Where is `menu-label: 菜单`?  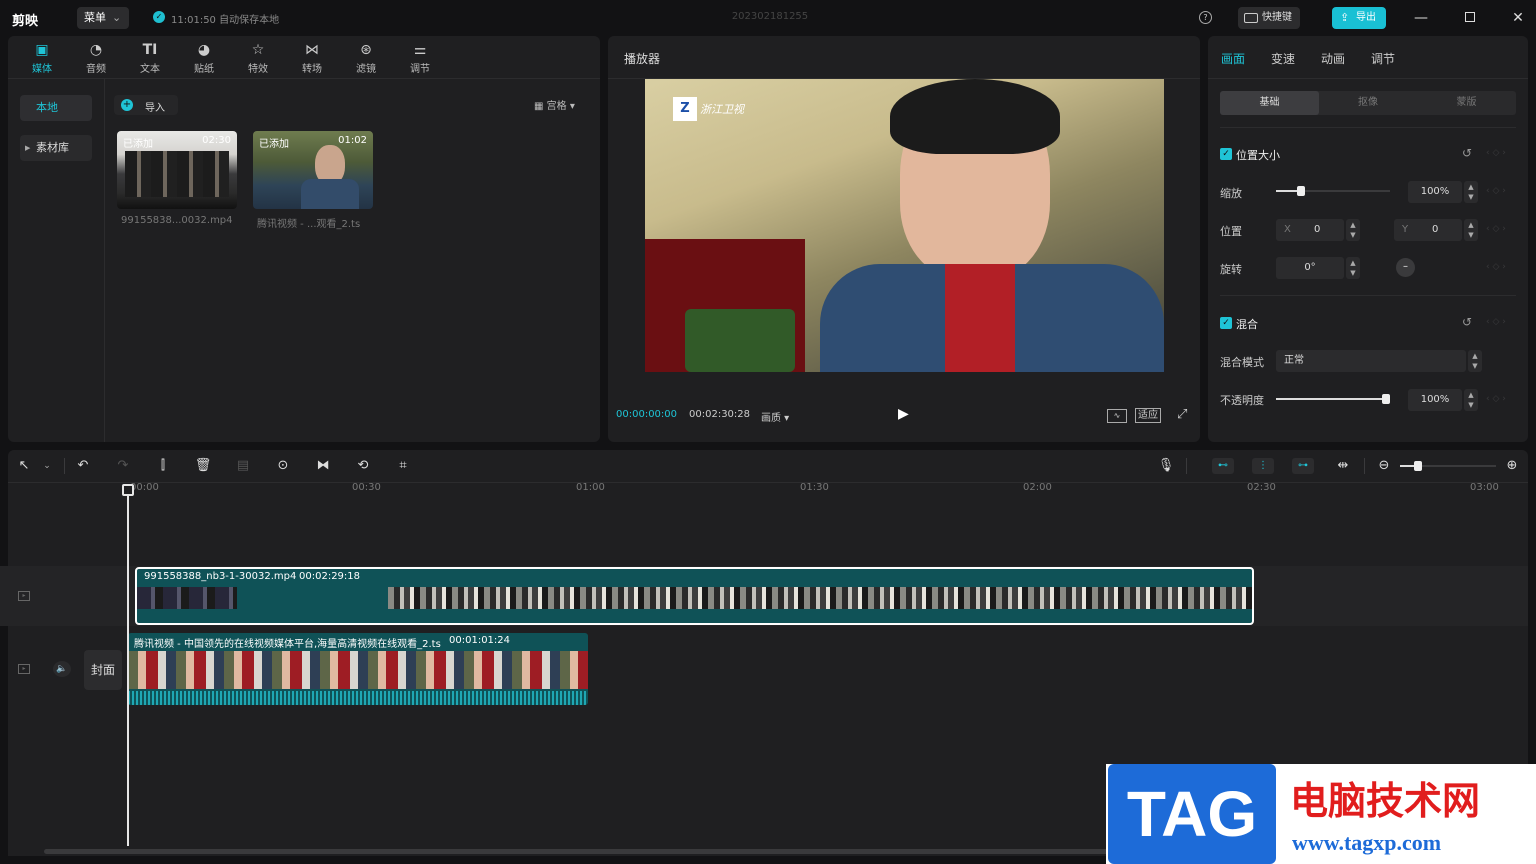 menu-label: 菜单 is located at coordinates (95, 17).